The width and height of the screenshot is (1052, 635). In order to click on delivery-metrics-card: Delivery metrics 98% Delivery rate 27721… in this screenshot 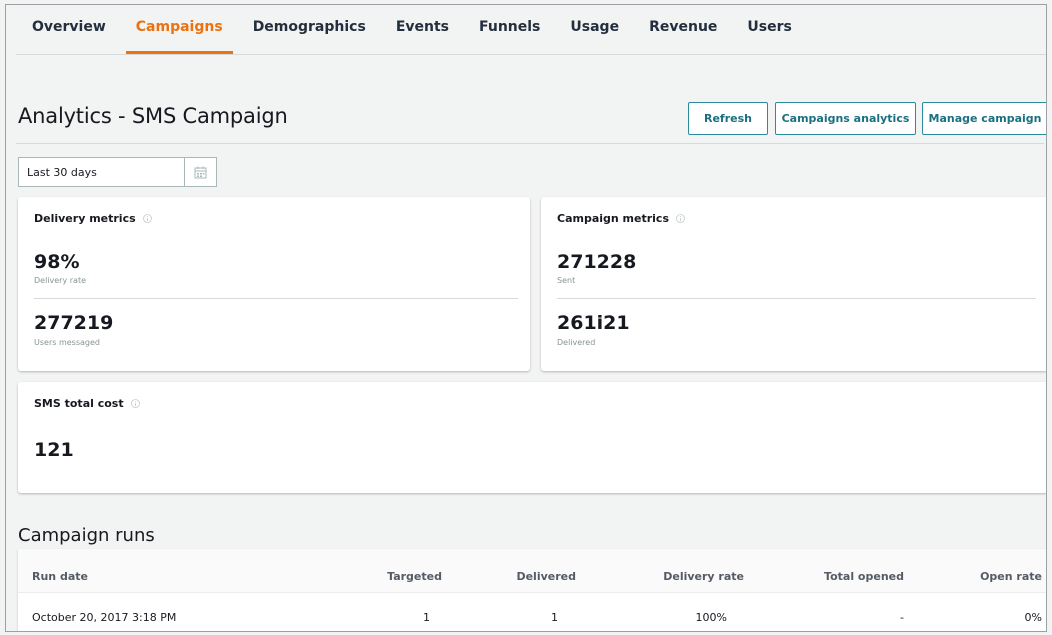, I will do `click(274, 284)`.